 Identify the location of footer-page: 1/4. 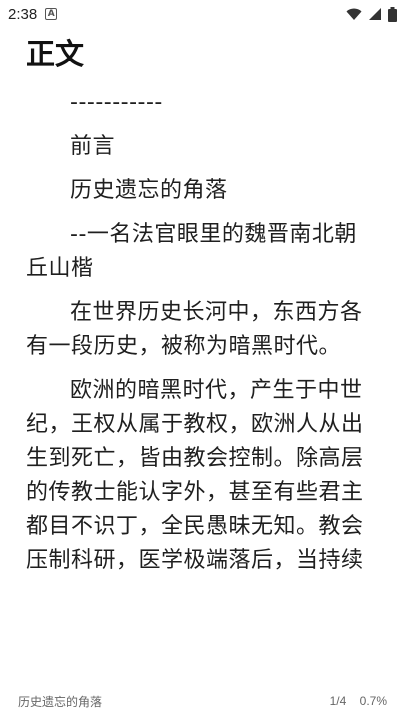
(338, 701).